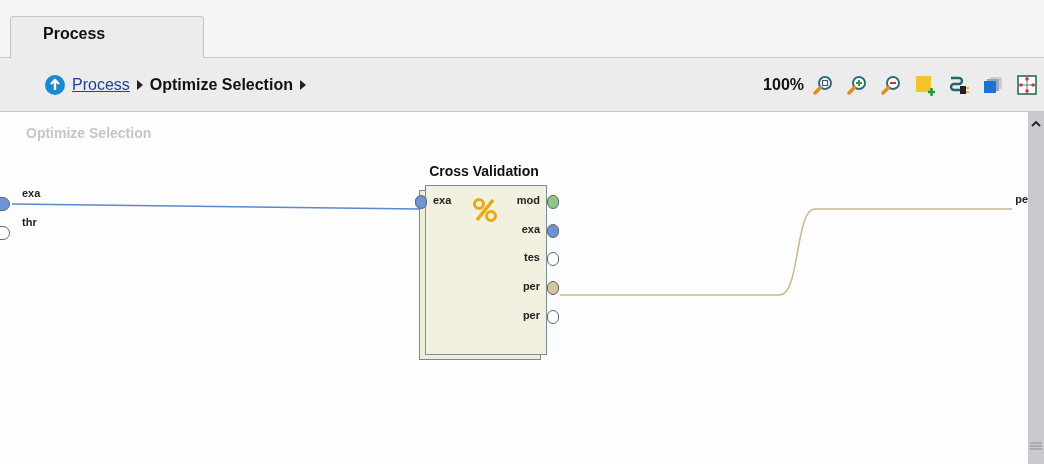 Image resolution: width=1044 pixels, height=464 pixels. Describe the element at coordinates (823, 84) in the screenshot. I see `zoom-fit-icon` at that location.